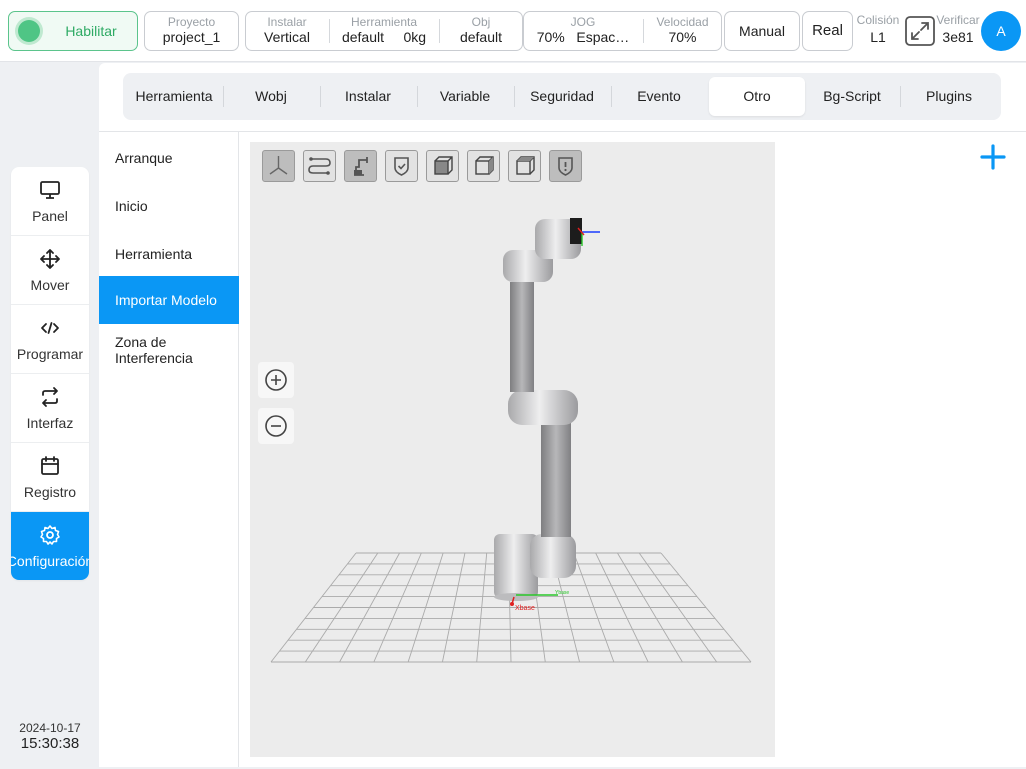 The width and height of the screenshot is (1026, 769). What do you see at coordinates (682, 22) in the screenshot?
I see `speed-label: Velocidad` at bounding box center [682, 22].